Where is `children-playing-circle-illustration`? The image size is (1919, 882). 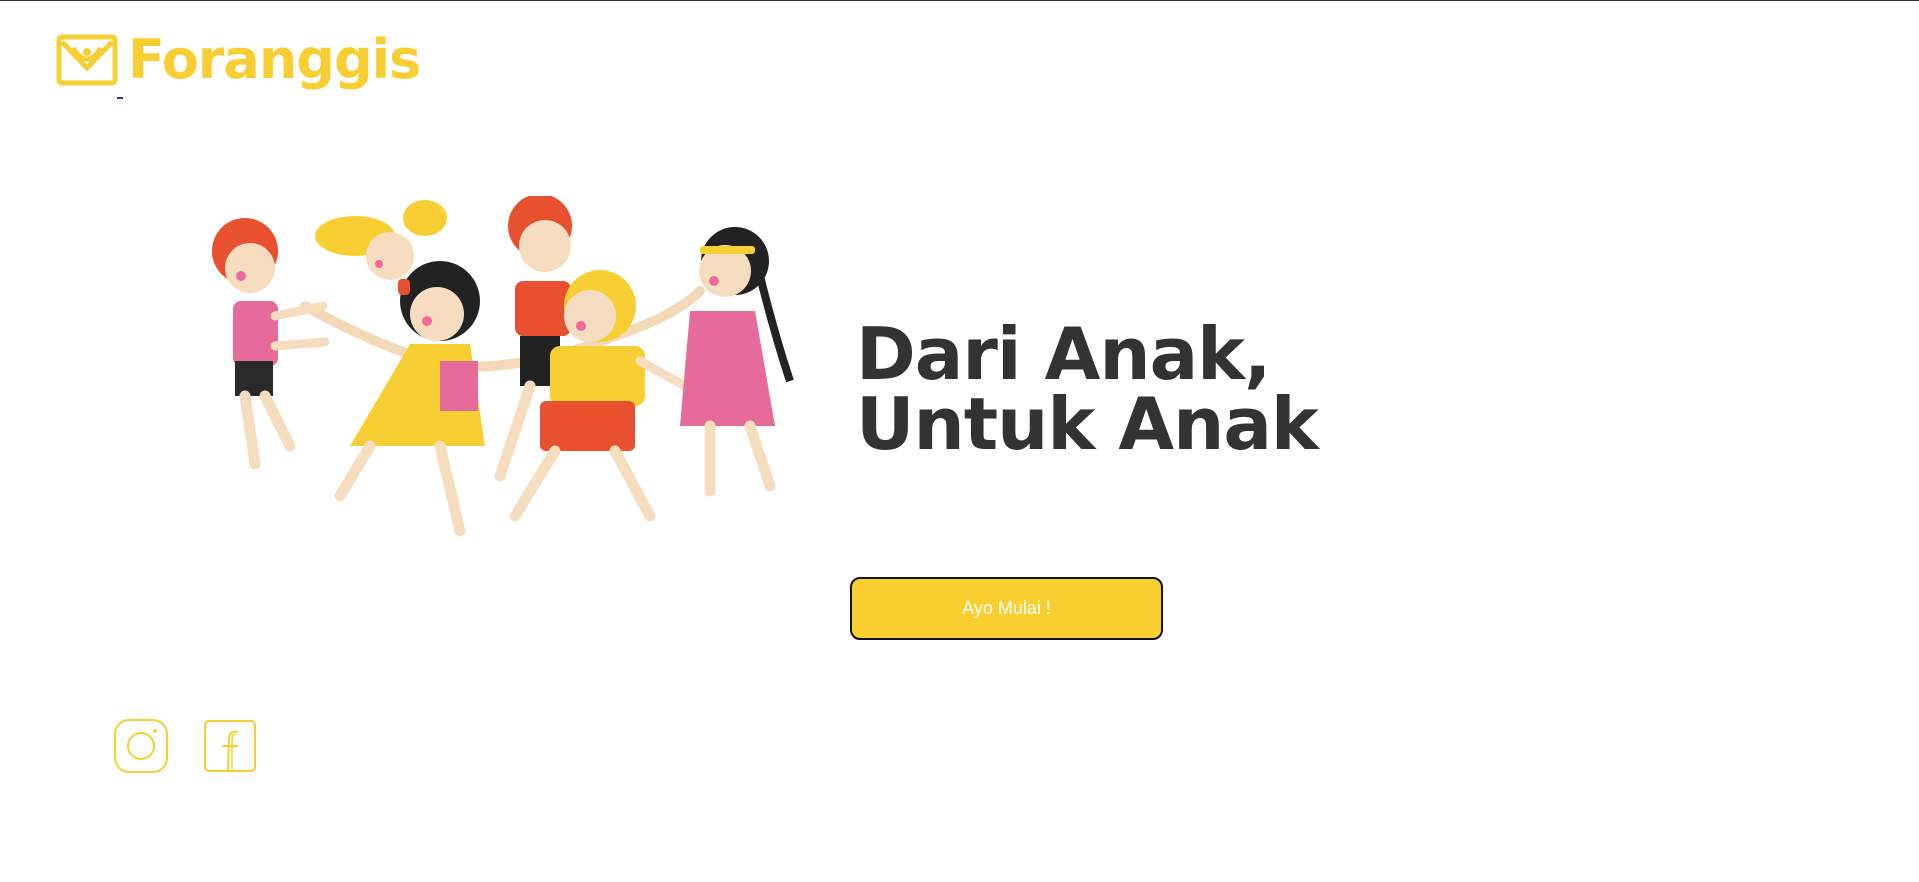 children-playing-circle-illustration is located at coordinates (503, 366).